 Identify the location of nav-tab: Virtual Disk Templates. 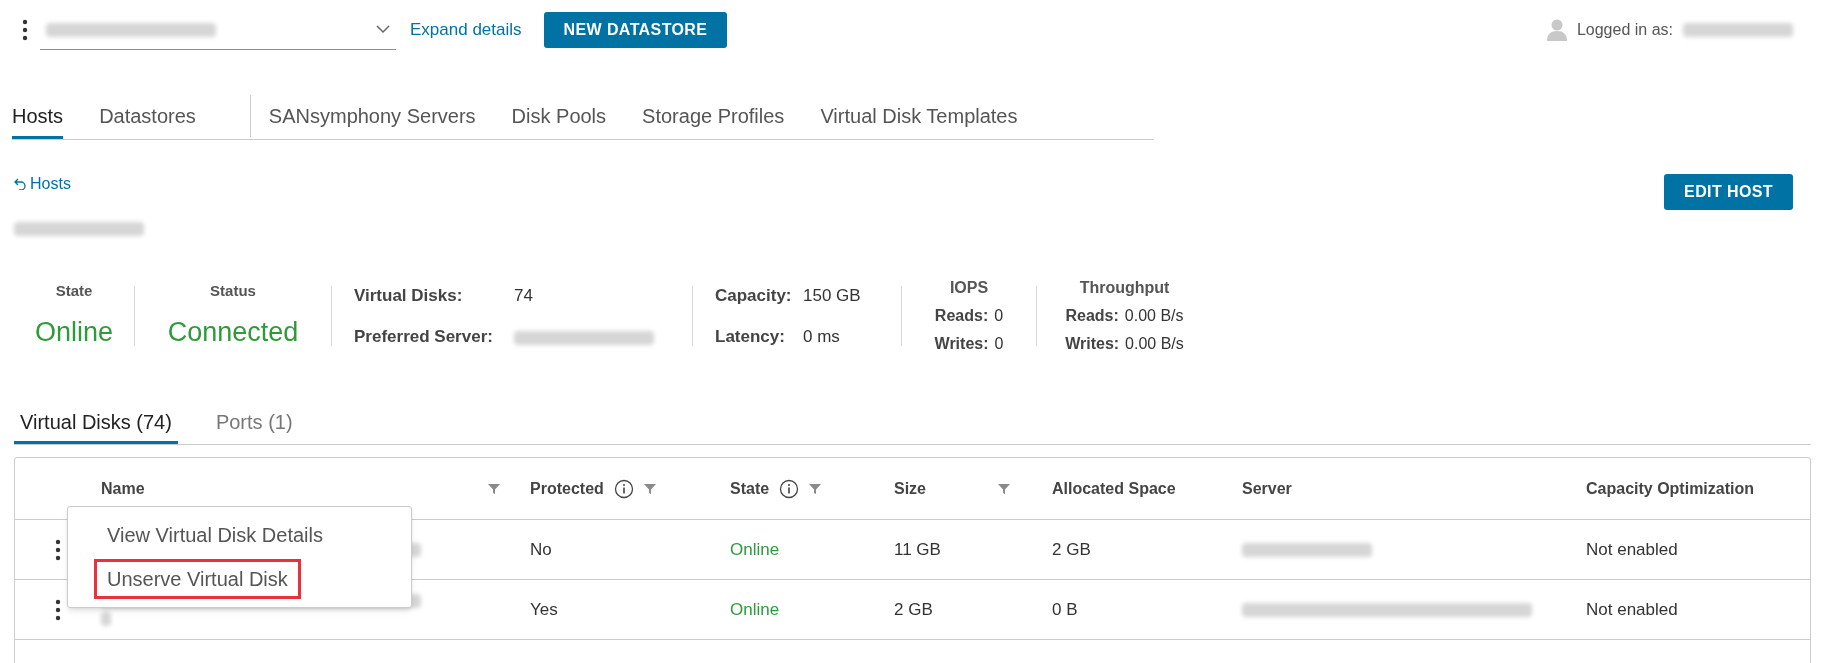
(919, 117).